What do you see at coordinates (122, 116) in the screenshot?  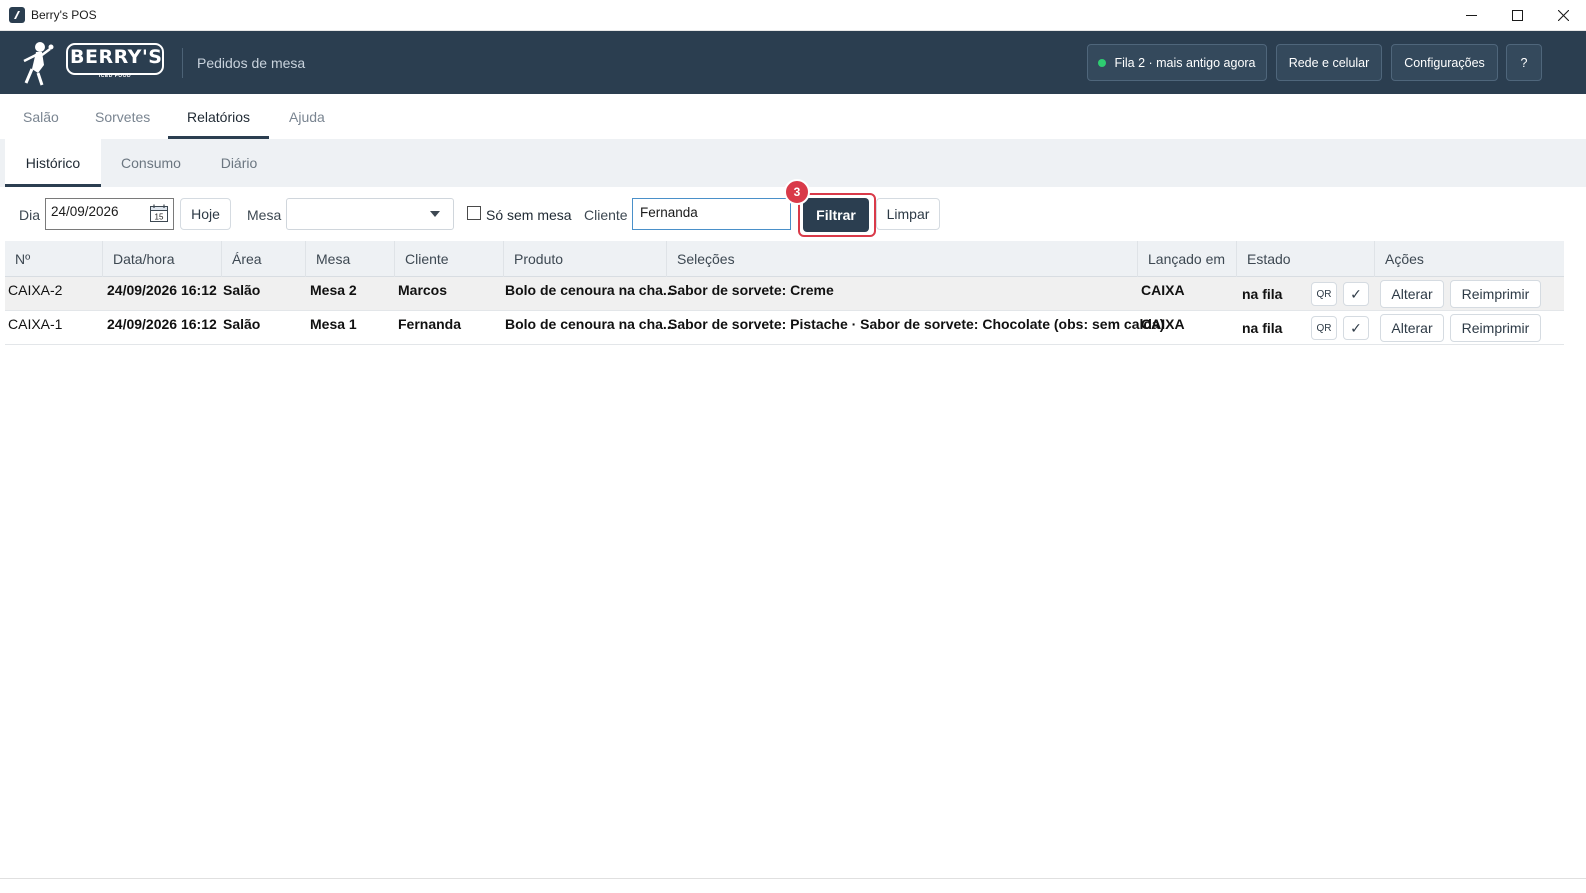 I see `tab-sorvetes: Sorvetes` at bounding box center [122, 116].